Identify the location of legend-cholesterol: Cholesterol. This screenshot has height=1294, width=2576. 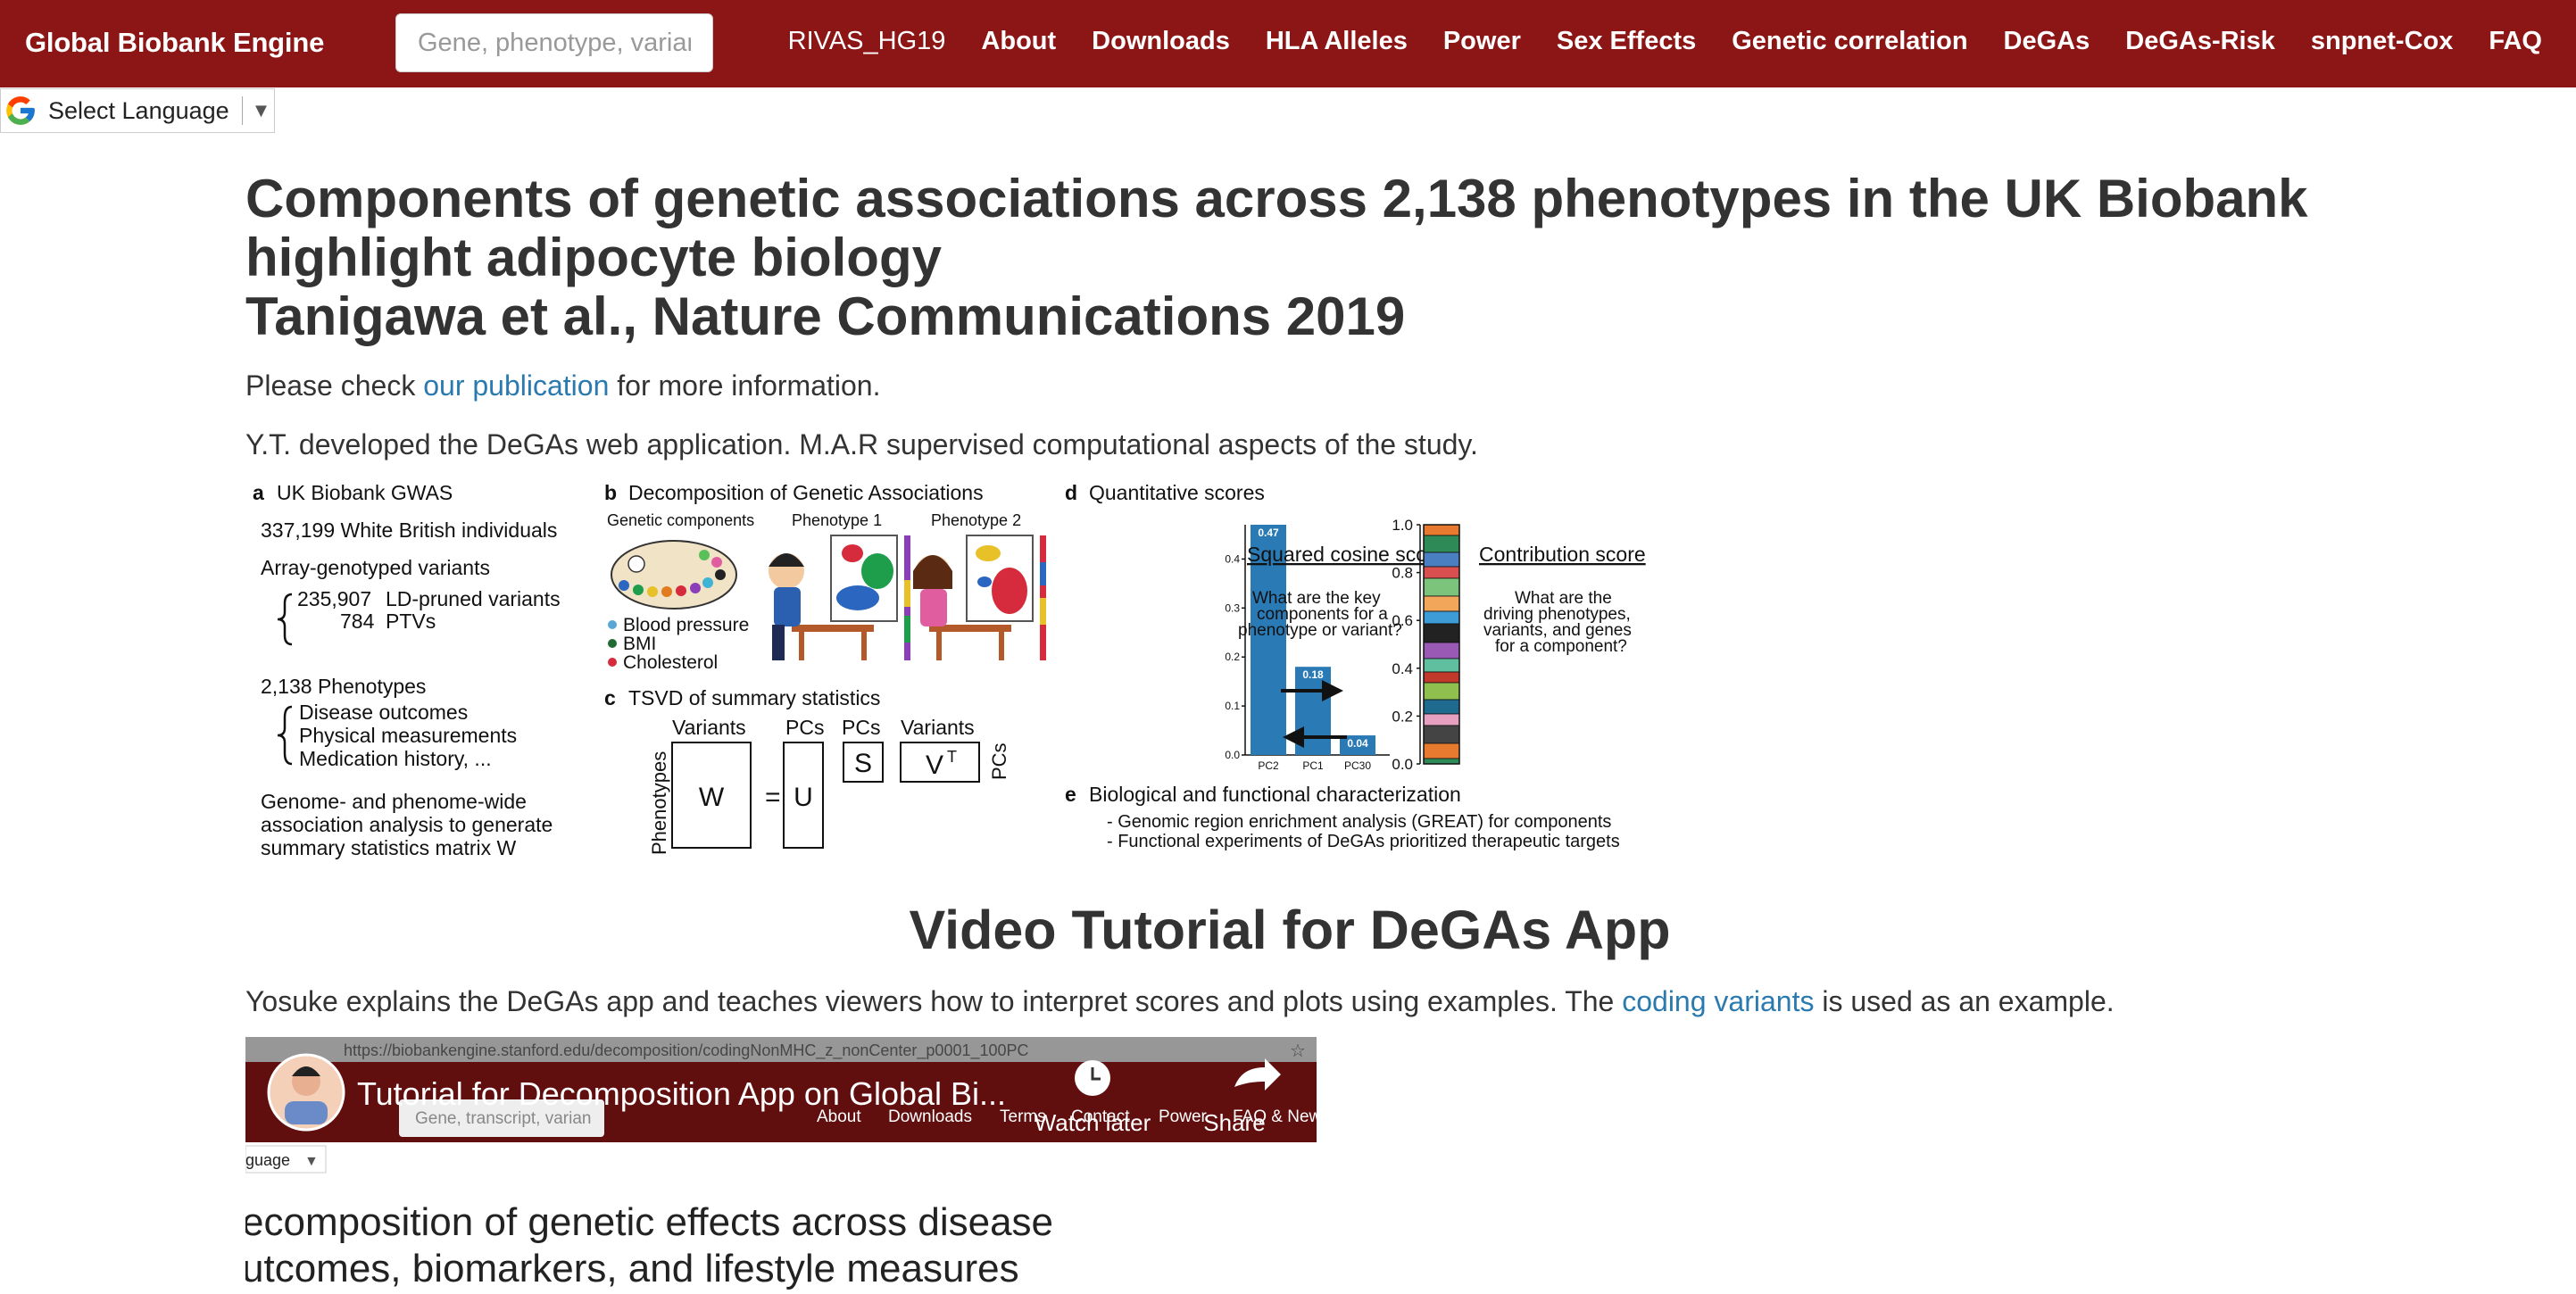
(670, 663).